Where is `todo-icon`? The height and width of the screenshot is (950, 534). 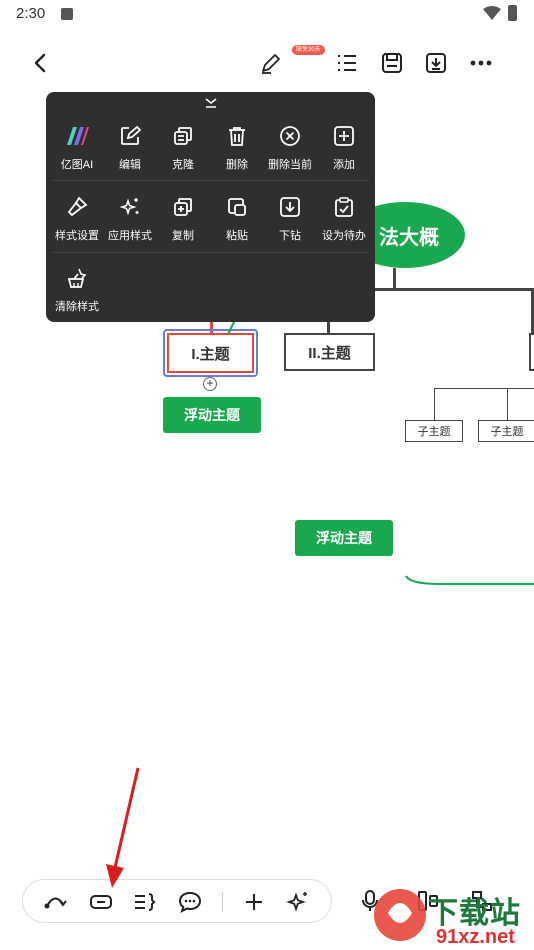 todo-icon is located at coordinates (344, 207).